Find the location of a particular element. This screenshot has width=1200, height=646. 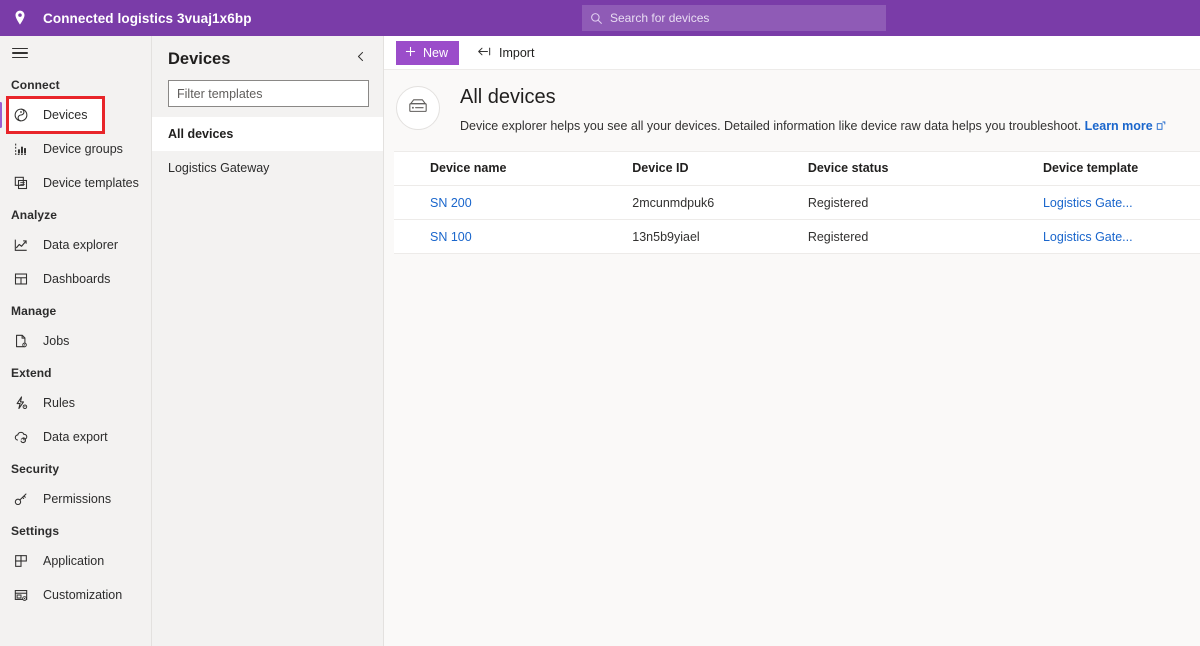

table-column-header: Device status is located at coordinates (925, 168).